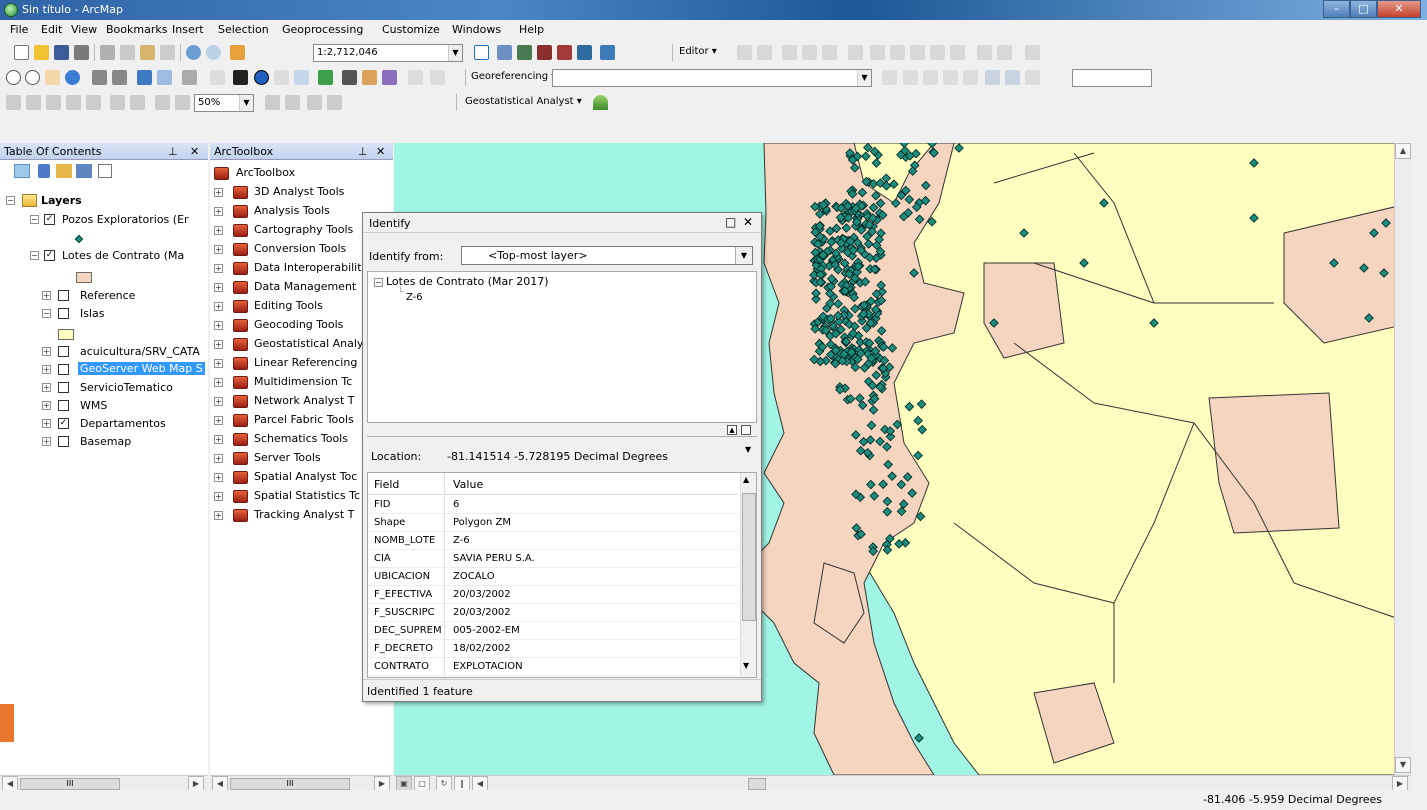  I want to click on find-route-icon, so click(369, 77).